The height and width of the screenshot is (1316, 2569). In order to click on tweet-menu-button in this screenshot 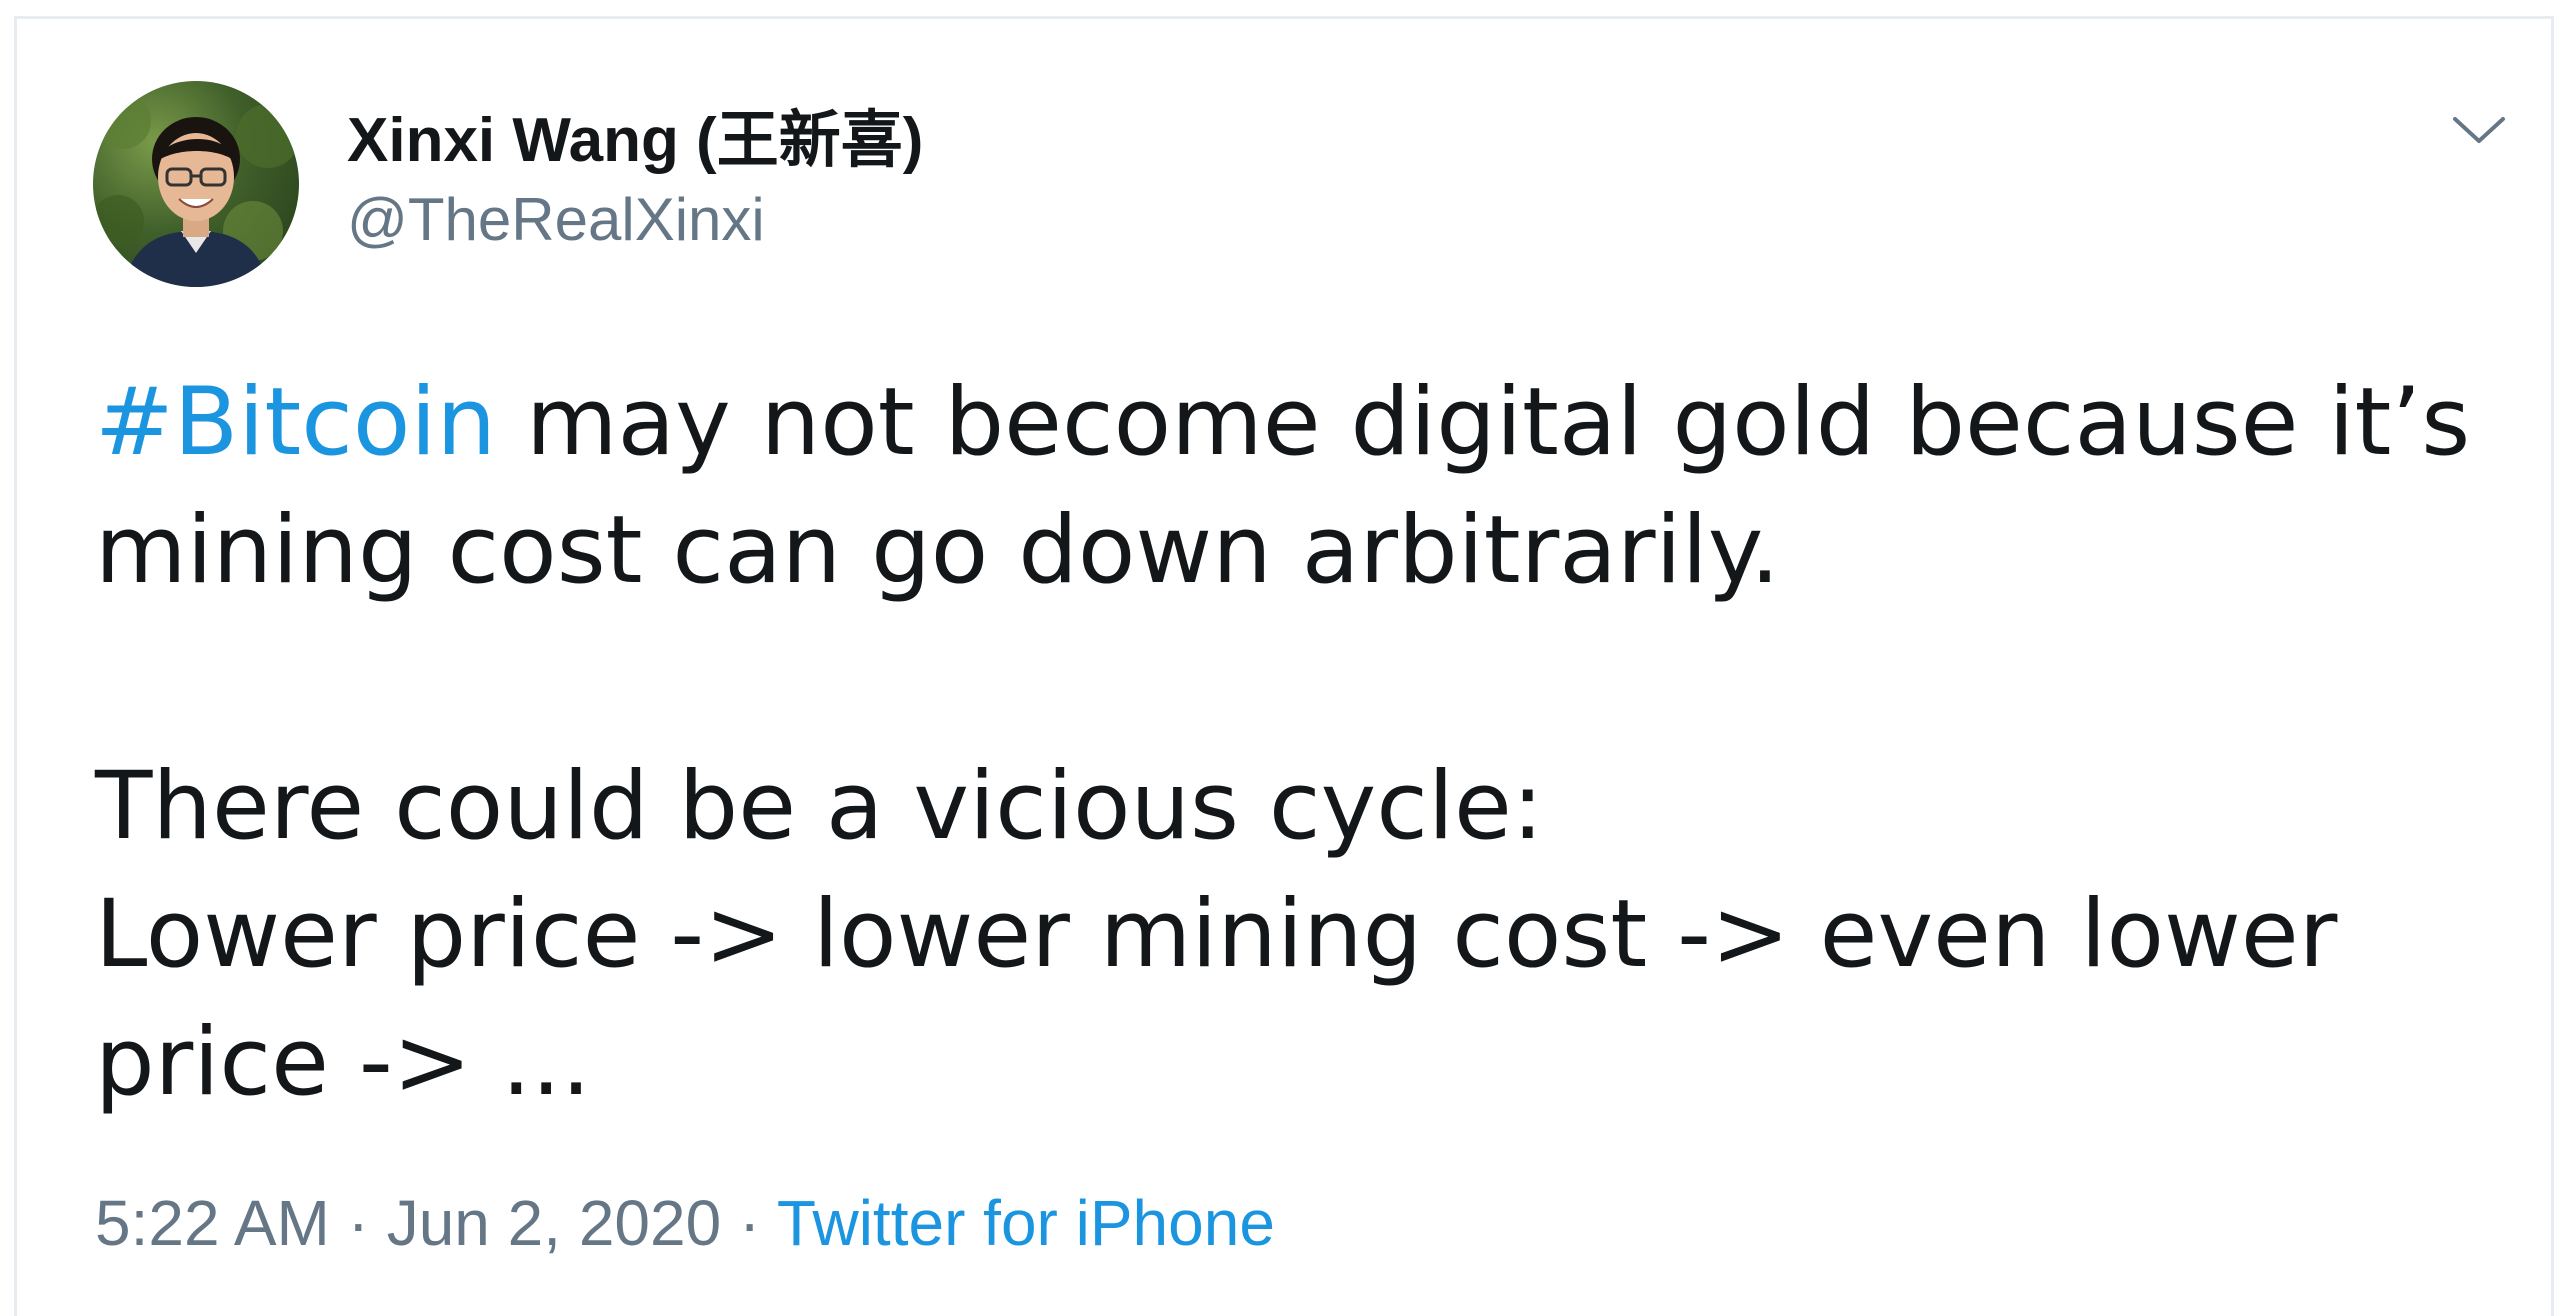, I will do `click(2479, 131)`.